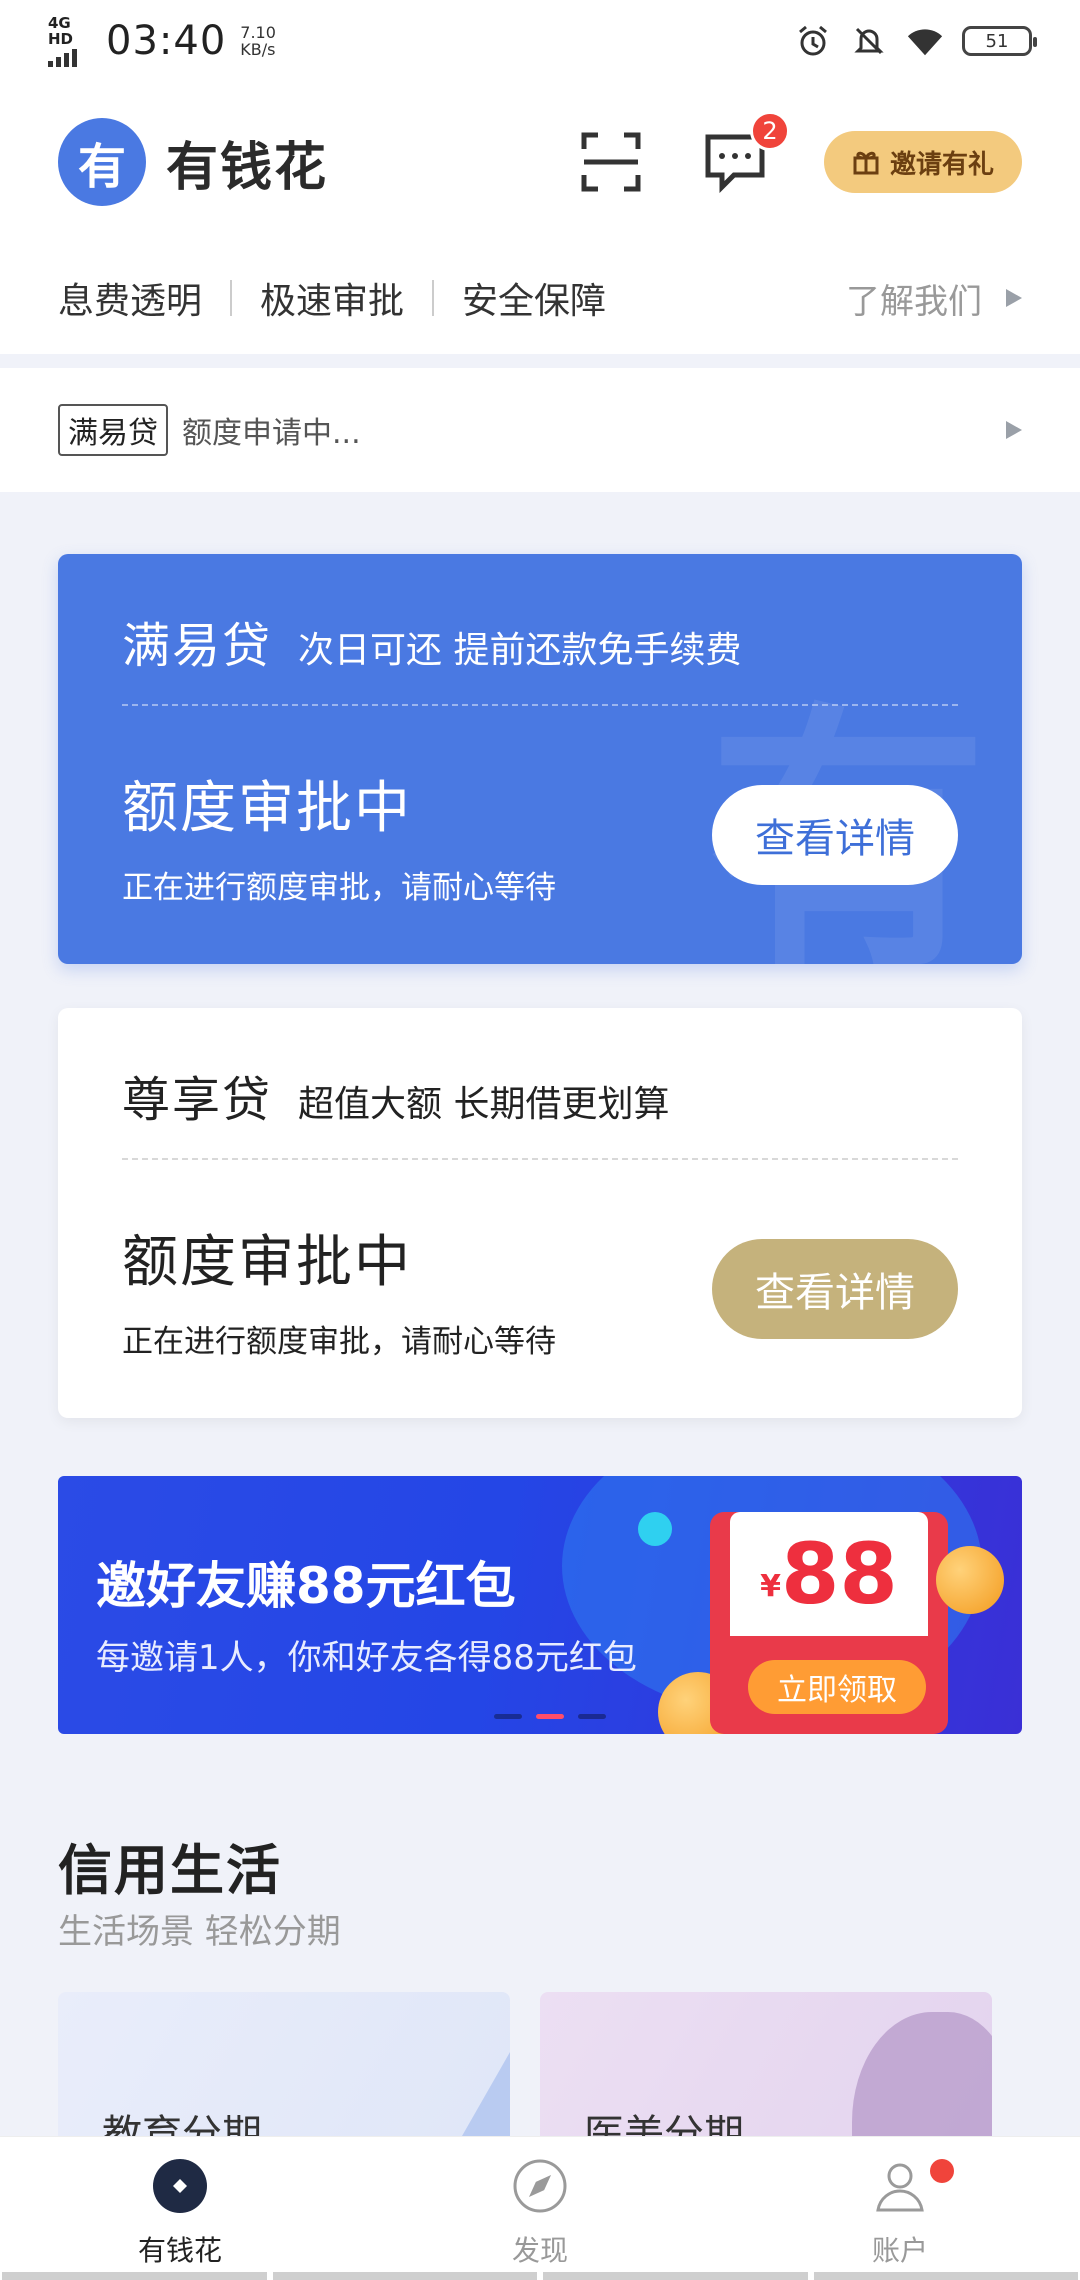  I want to click on about-us-label: 了解我们, so click(914, 301).